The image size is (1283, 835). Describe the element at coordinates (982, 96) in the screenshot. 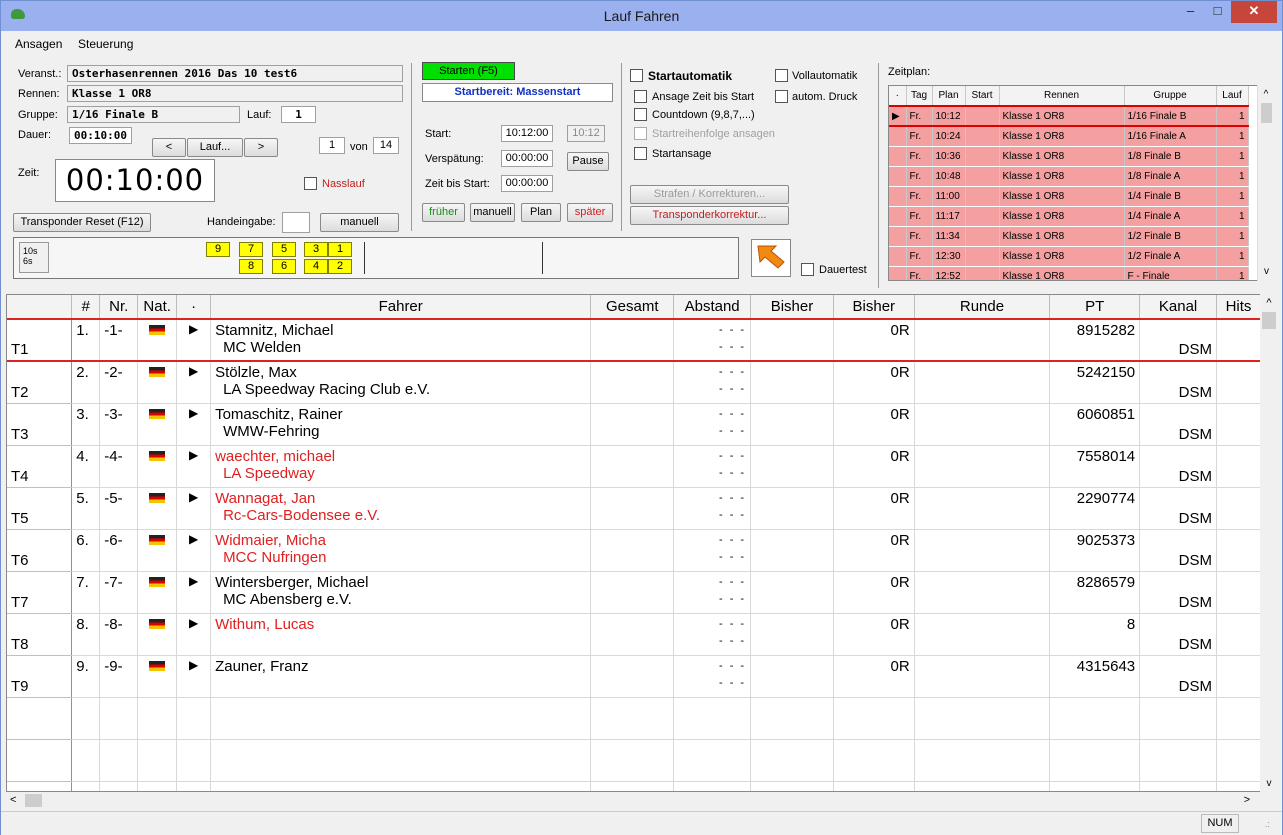

I see `zeitplan-header: Start` at that location.